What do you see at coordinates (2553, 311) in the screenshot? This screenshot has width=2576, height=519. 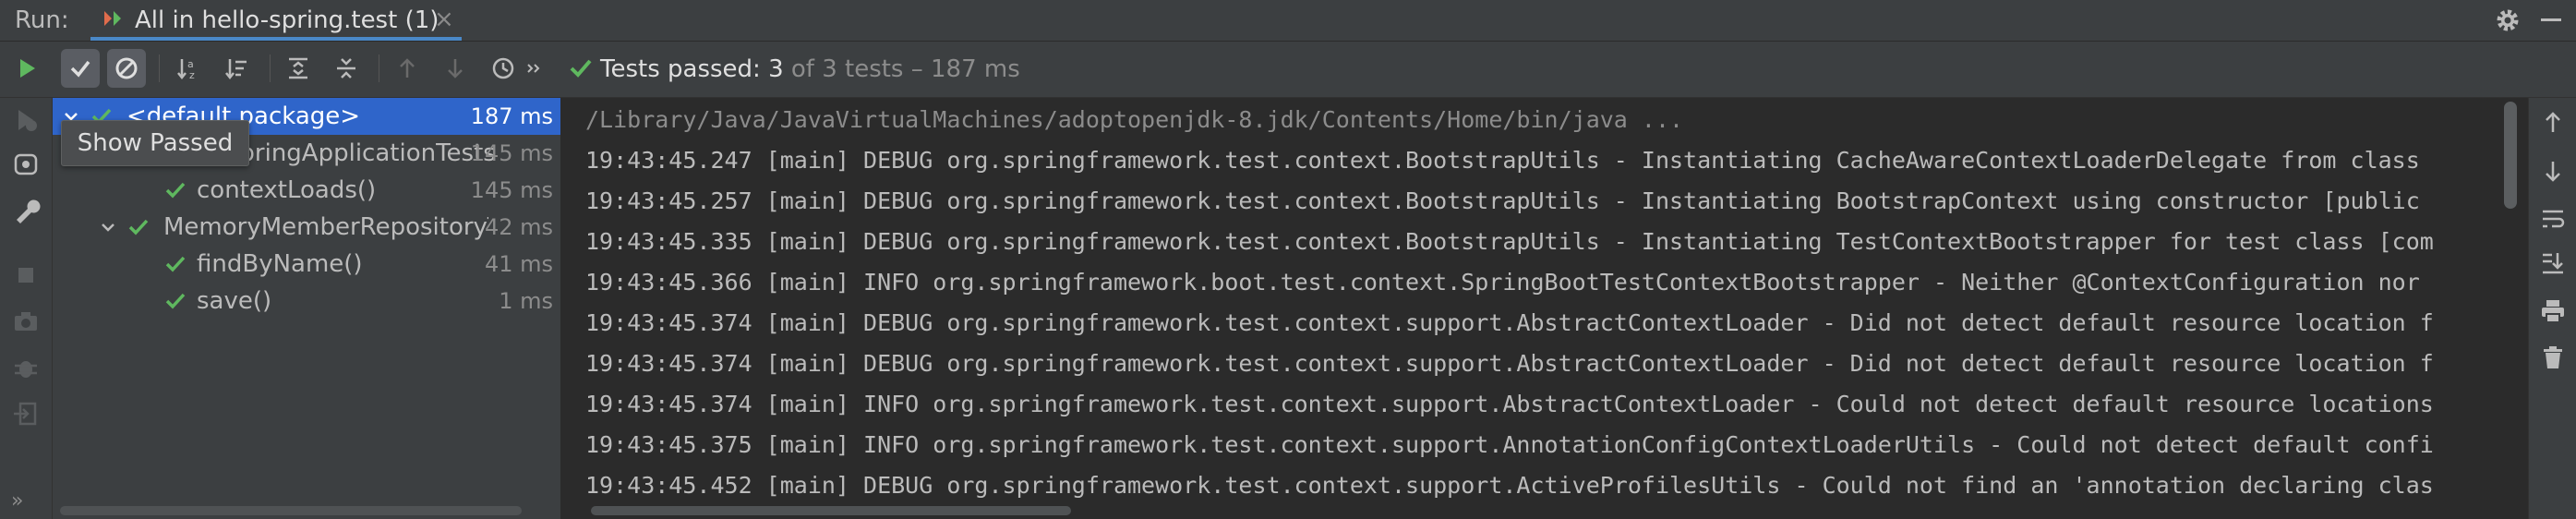 I see `print-icon` at bounding box center [2553, 311].